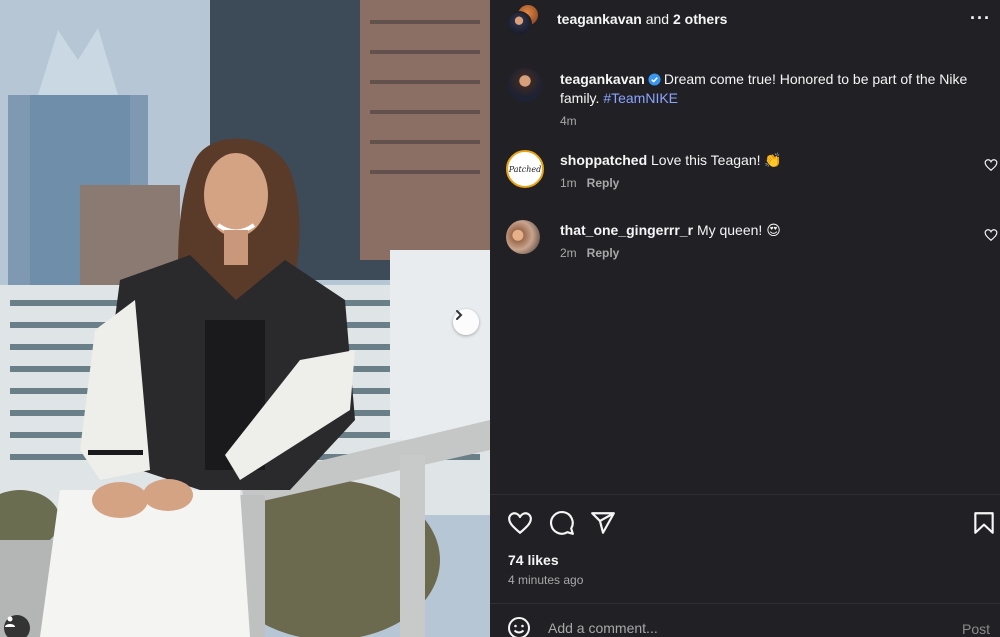  Describe the element at coordinates (984, 523) in the screenshot. I see `bookmark-icon` at that location.